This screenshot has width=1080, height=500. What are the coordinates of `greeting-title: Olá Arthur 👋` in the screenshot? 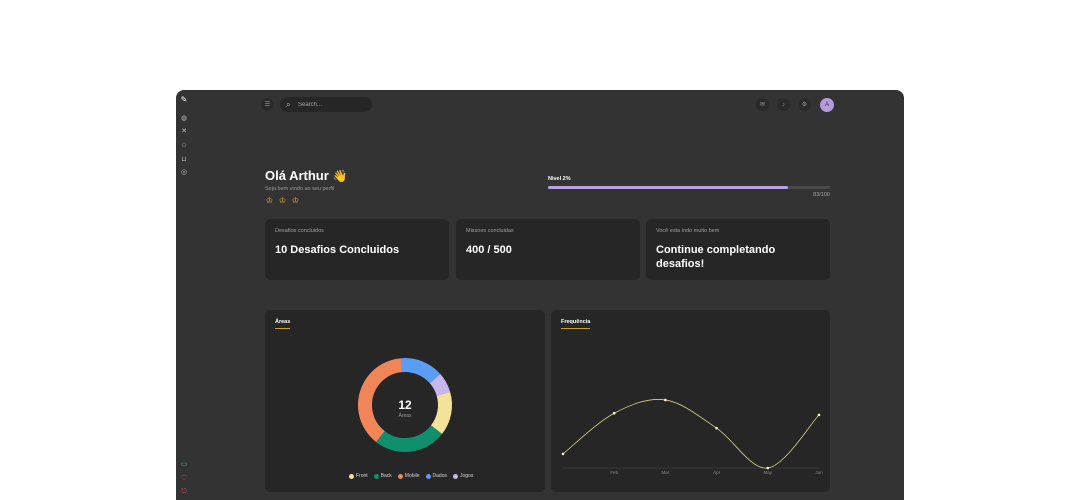 It's located at (306, 175).